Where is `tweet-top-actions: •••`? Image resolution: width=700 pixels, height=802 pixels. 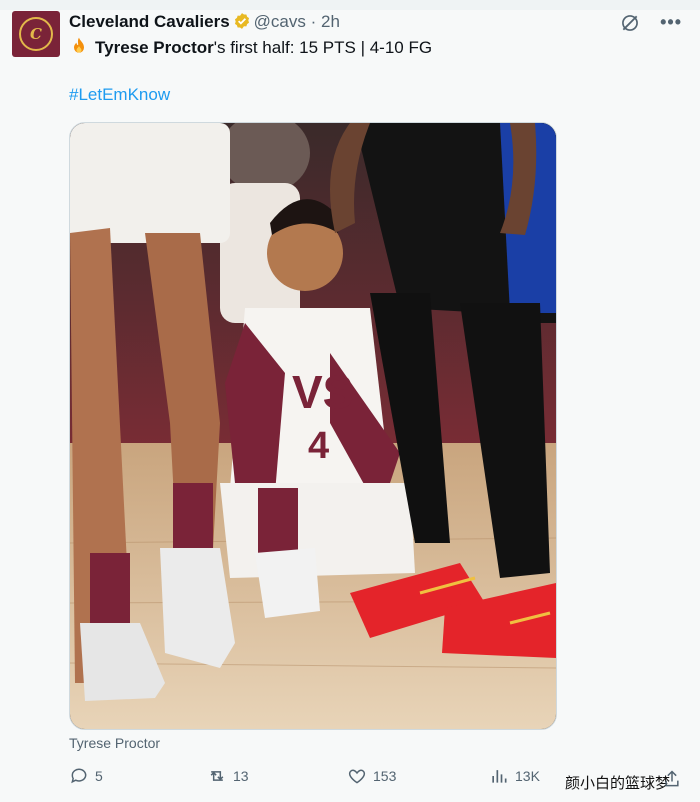 tweet-top-actions: ••• is located at coordinates (651, 22).